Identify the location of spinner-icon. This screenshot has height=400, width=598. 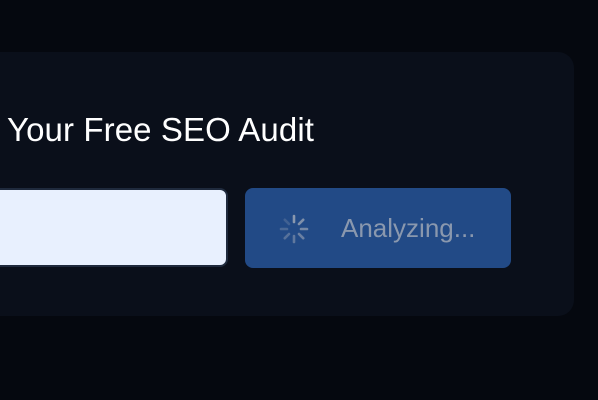
(294, 229).